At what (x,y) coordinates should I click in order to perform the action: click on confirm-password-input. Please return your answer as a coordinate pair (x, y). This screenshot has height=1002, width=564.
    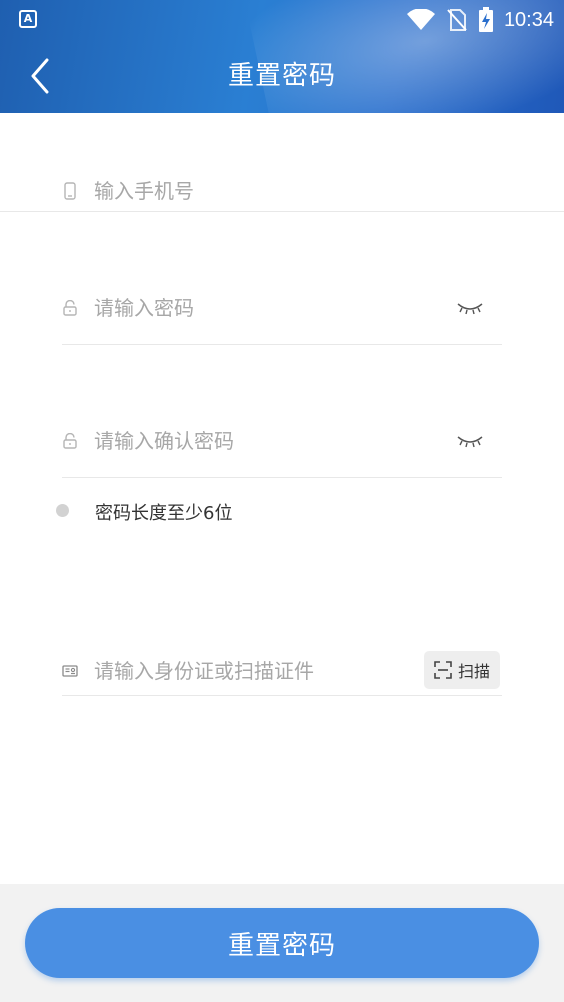
    Looking at the image, I should click on (259, 441).